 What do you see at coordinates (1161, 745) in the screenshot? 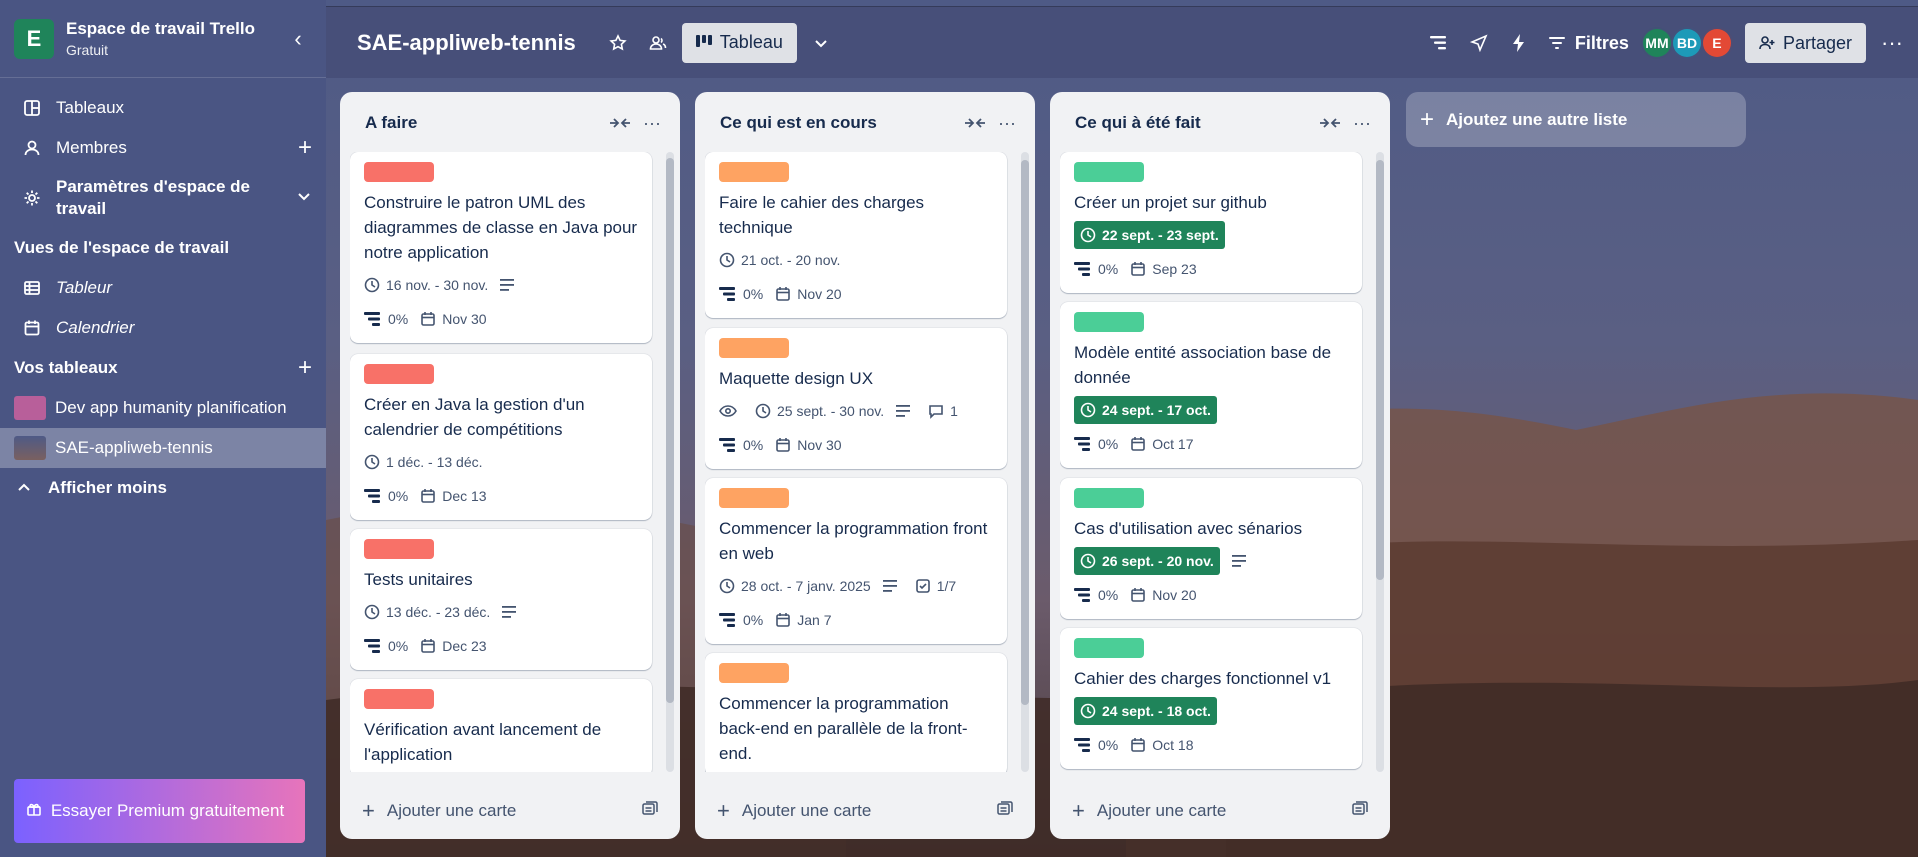
I see `due-badge: Oct 18` at bounding box center [1161, 745].